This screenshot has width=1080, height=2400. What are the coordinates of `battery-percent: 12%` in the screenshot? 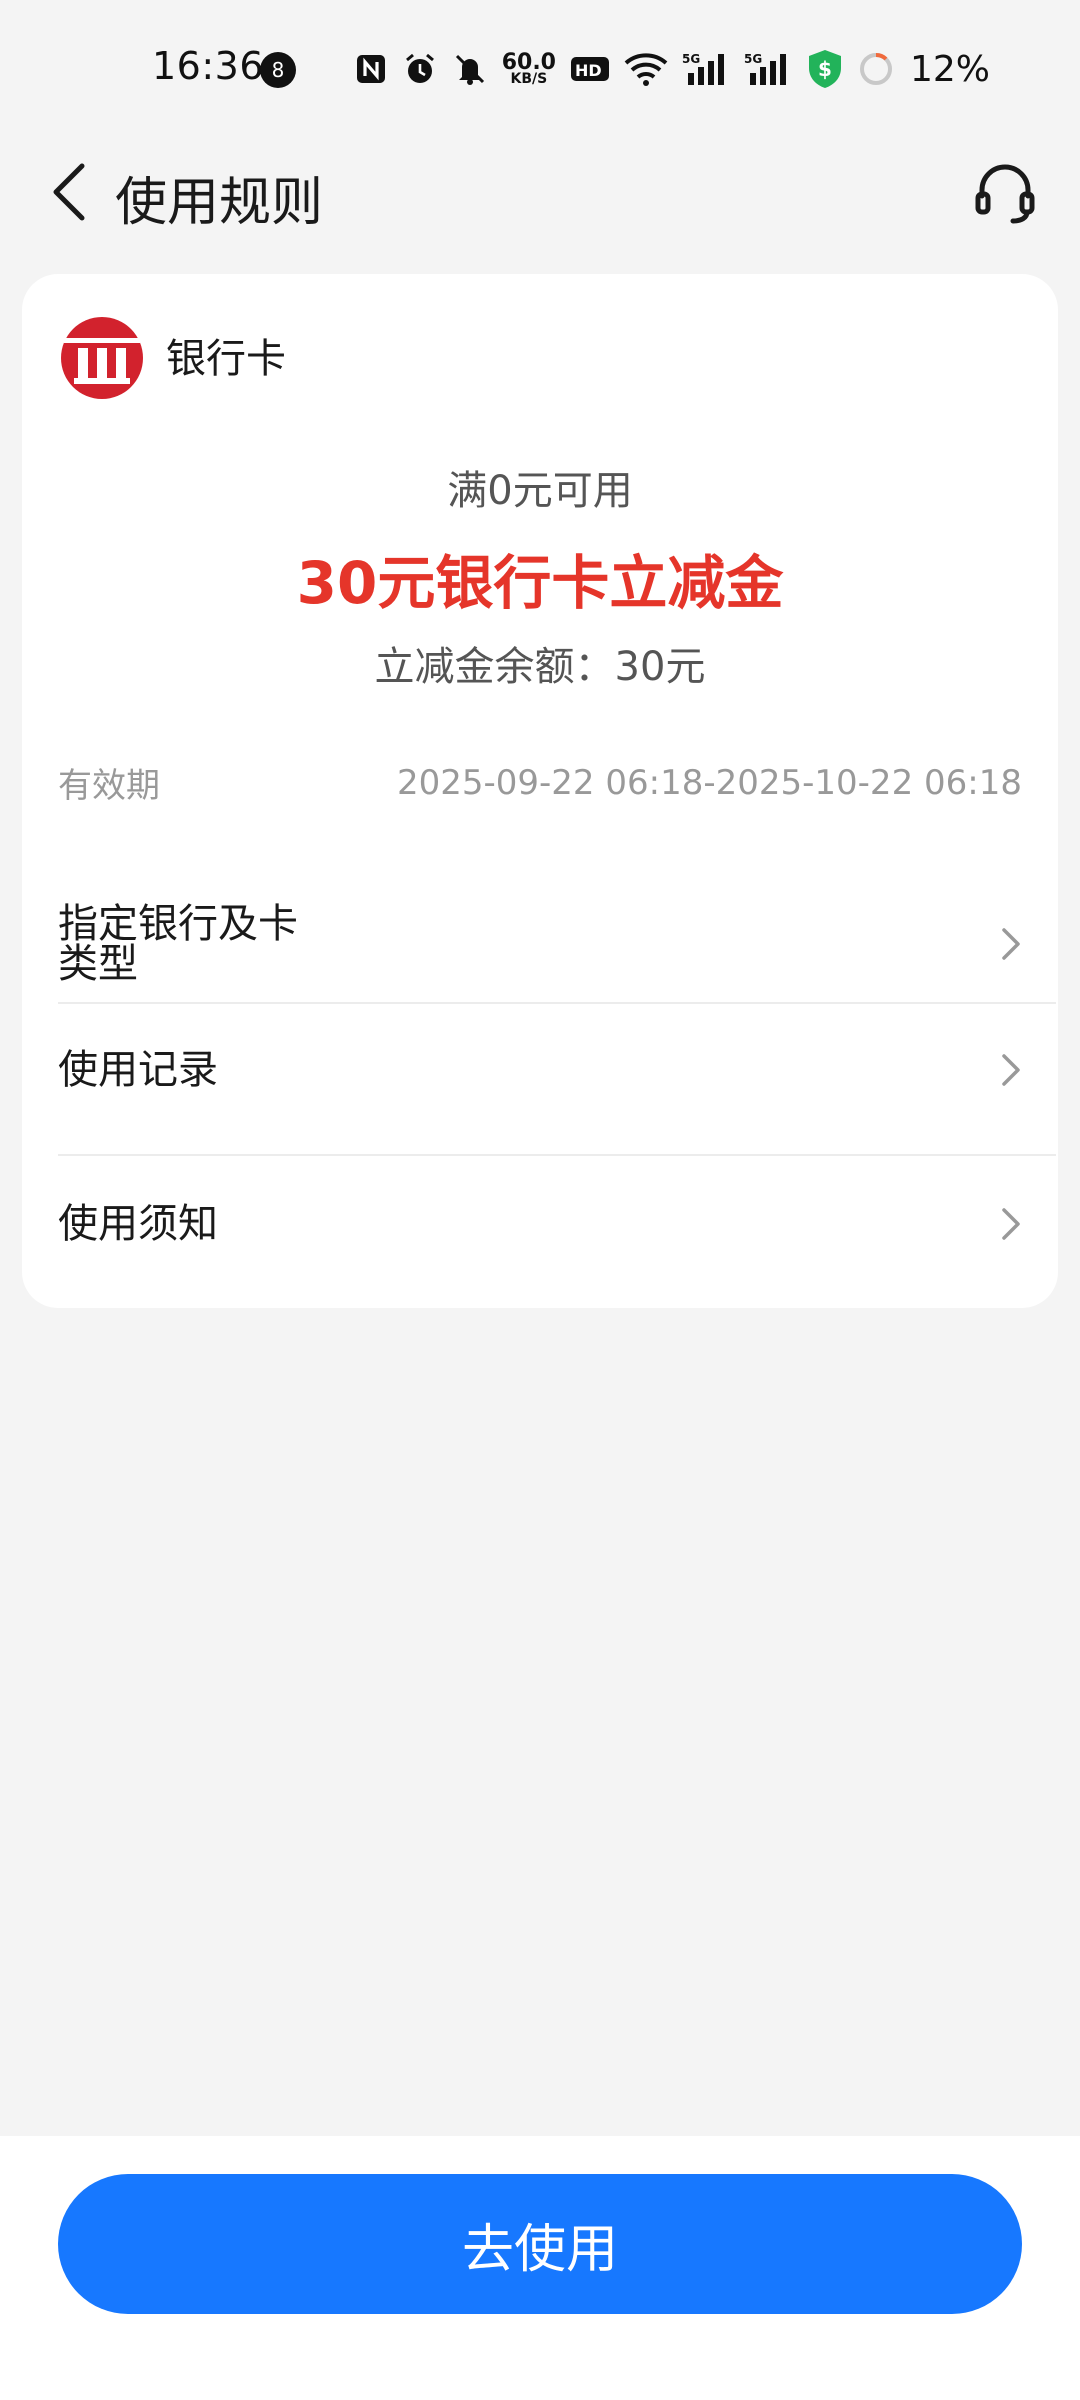 It's located at (949, 69).